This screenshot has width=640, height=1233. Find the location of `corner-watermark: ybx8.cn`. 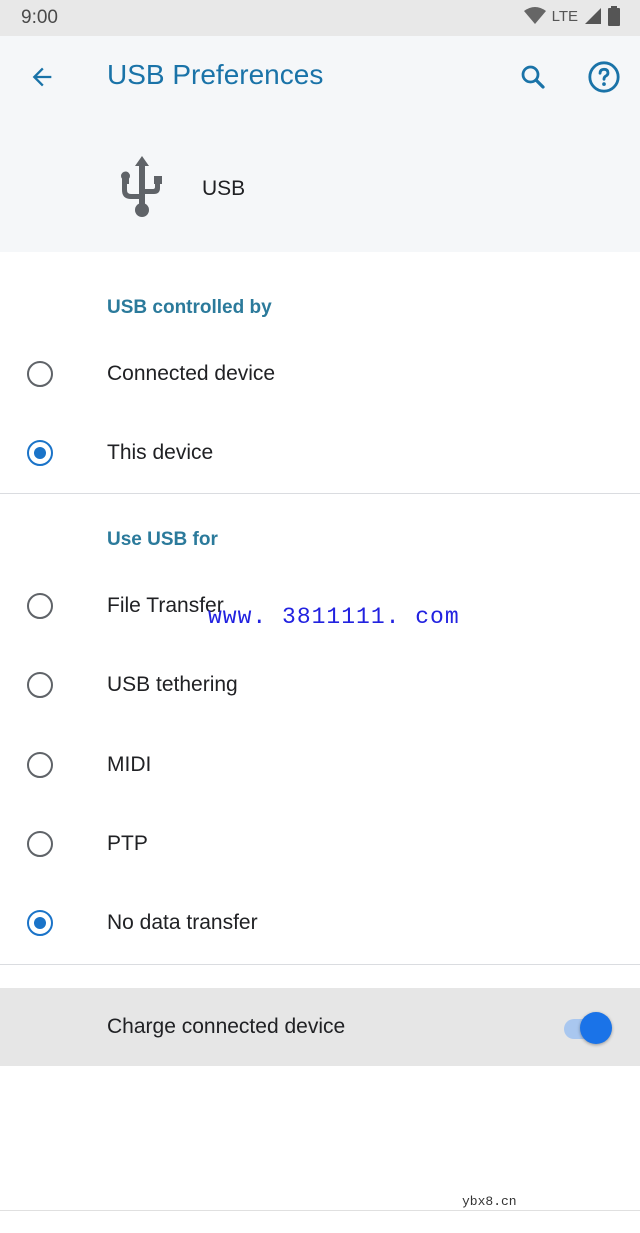

corner-watermark: ybx8.cn is located at coordinates (489, 1201).